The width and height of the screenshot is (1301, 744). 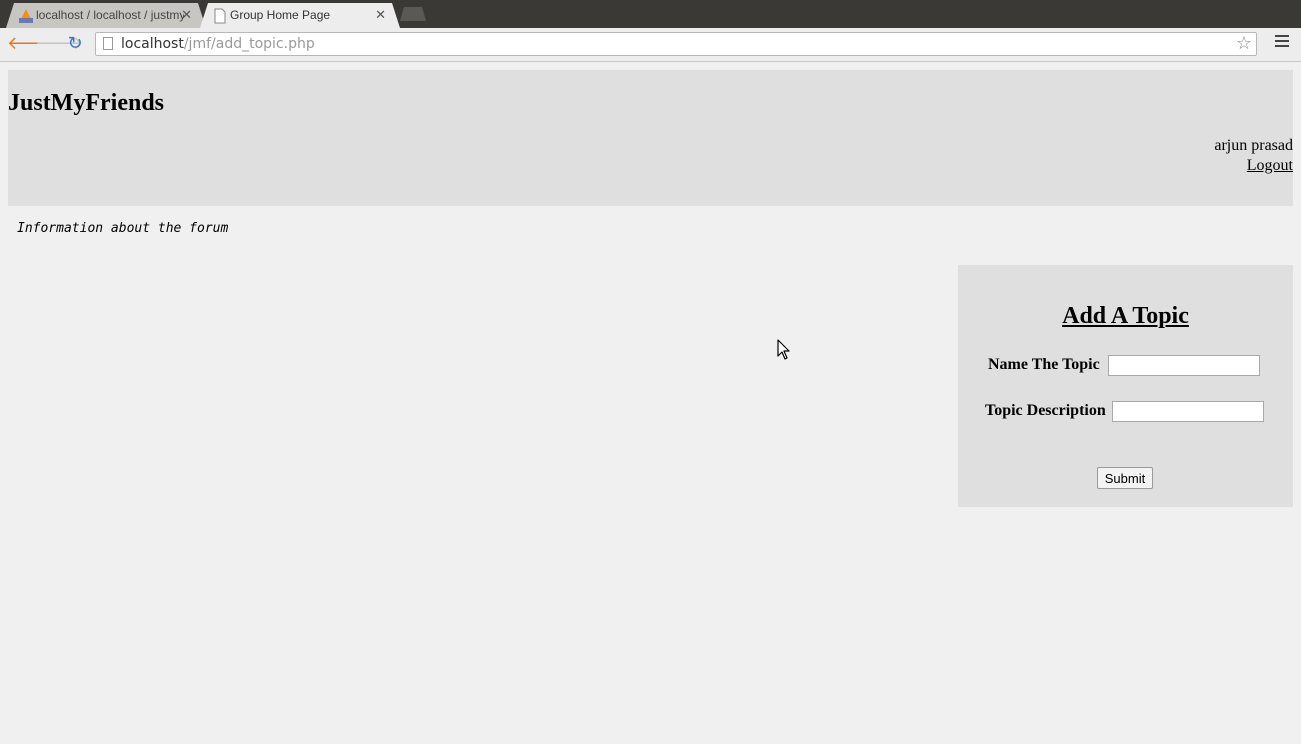 What do you see at coordinates (110, 15) in the screenshot?
I see `tab-title: localhost / localhost / justmyfriends` at bounding box center [110, 15].